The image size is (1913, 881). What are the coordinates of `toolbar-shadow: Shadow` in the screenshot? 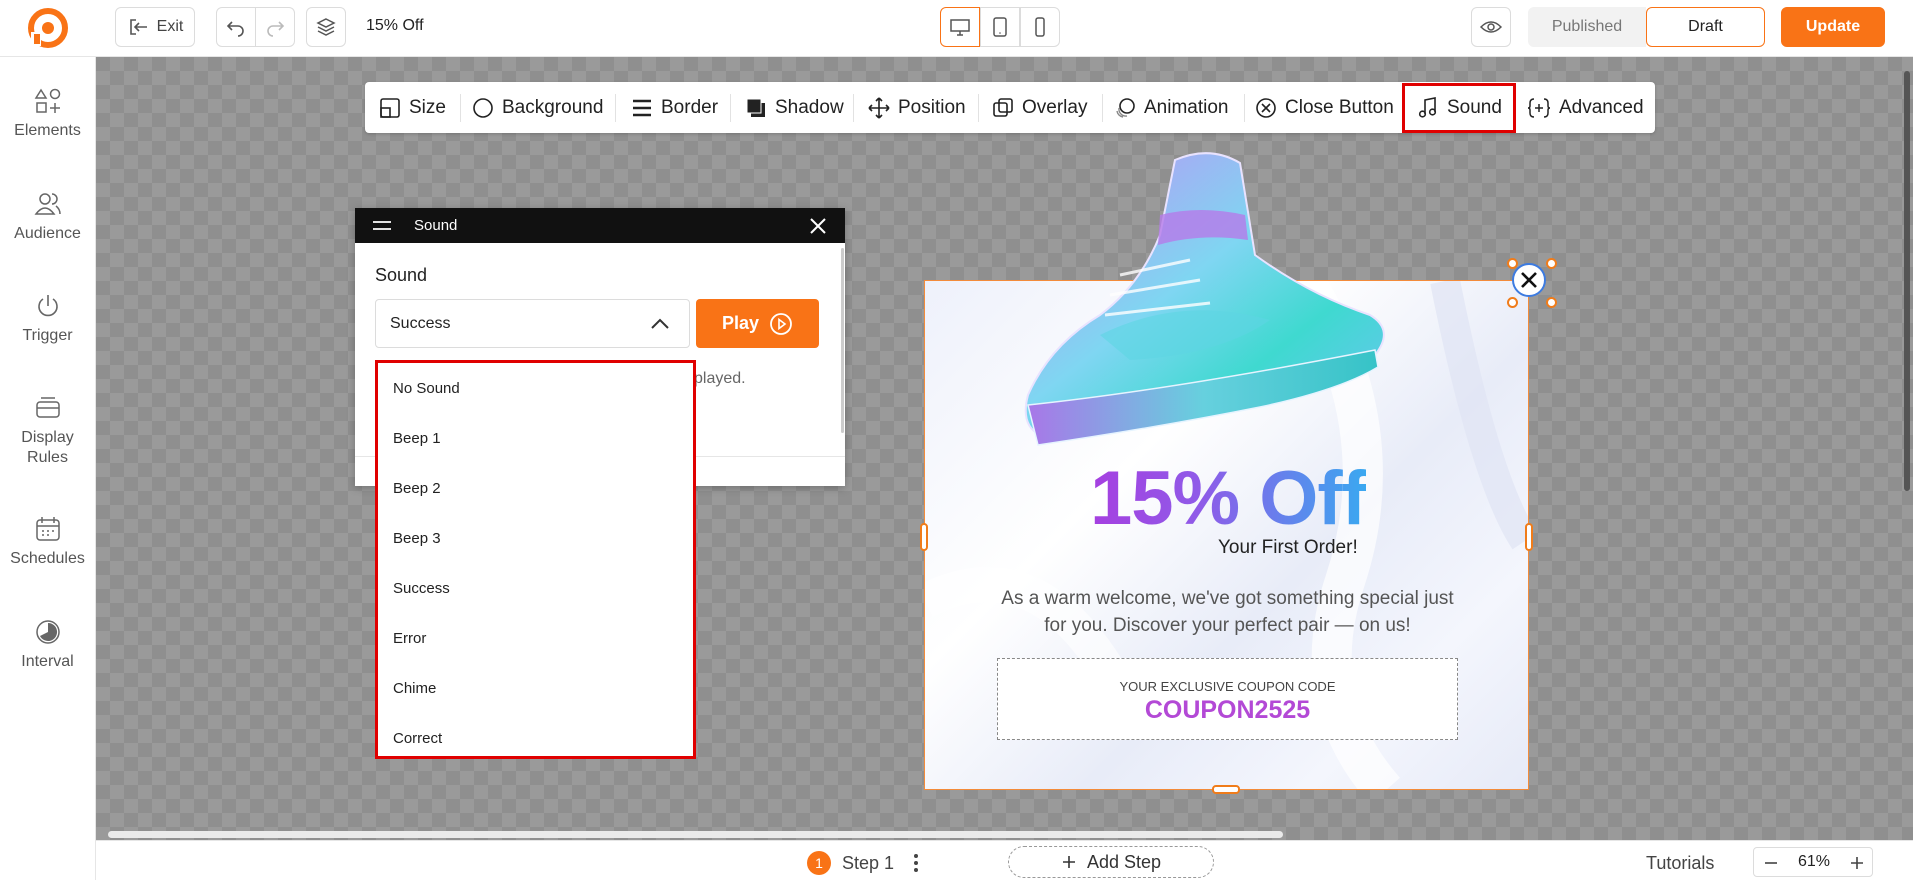 It's located at (794, 107).